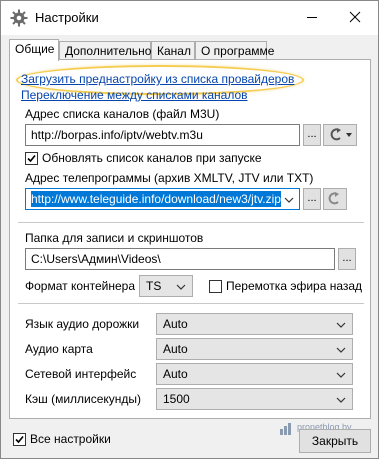 The image size is (379, 459). What do you see at coordinates (122, 114) in the screenshot?
I see `channel-list-label: Адрес списка каналов (файл M3U)` at bounding box center [122, 114].